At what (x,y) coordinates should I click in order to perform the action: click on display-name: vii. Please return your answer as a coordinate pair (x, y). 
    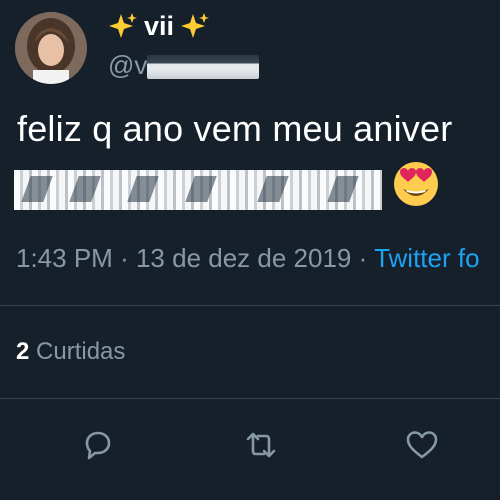
    Looking at the image, I should click on (159, 26).